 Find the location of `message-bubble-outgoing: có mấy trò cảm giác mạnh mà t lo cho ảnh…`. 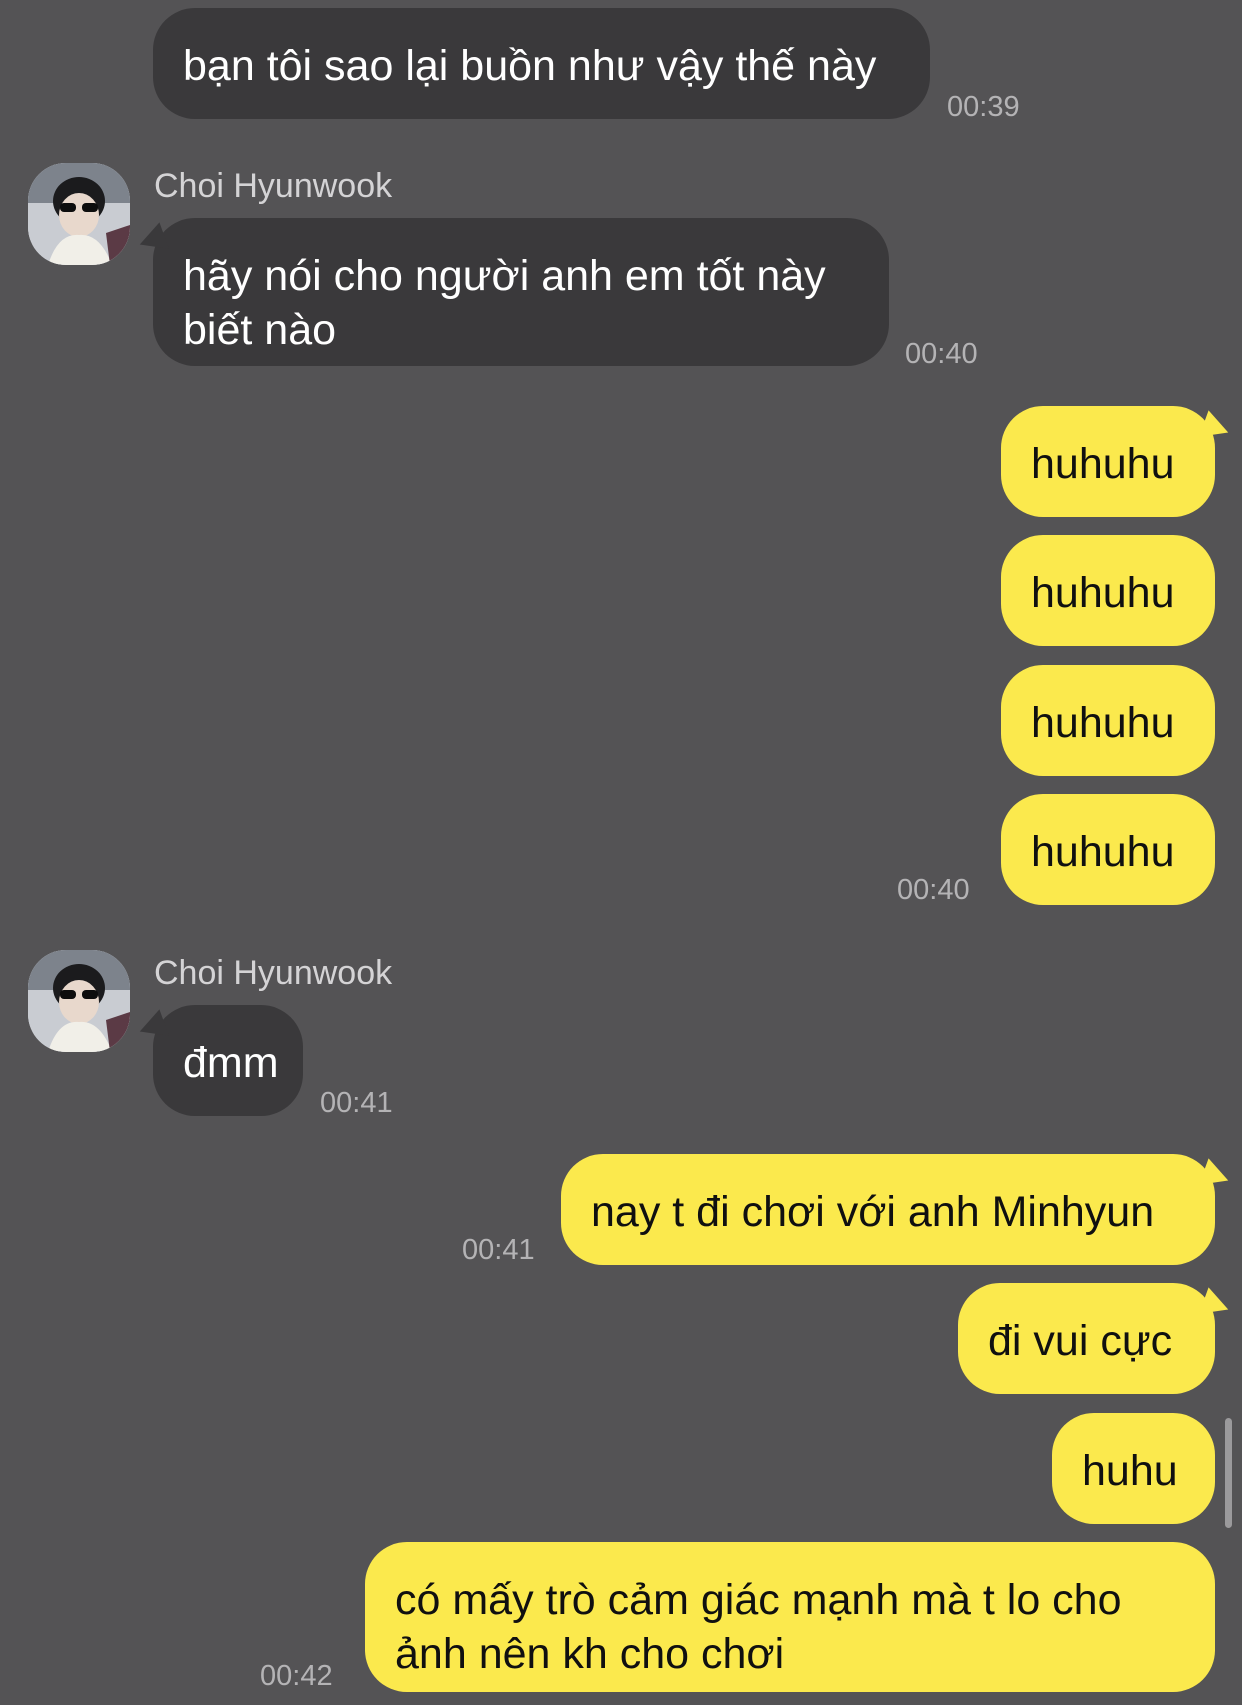

message-bubble-outgoing: có mấy trò cảm giác mạnh mà t lo cho ảnh… is located at coordinates (790, 1617).